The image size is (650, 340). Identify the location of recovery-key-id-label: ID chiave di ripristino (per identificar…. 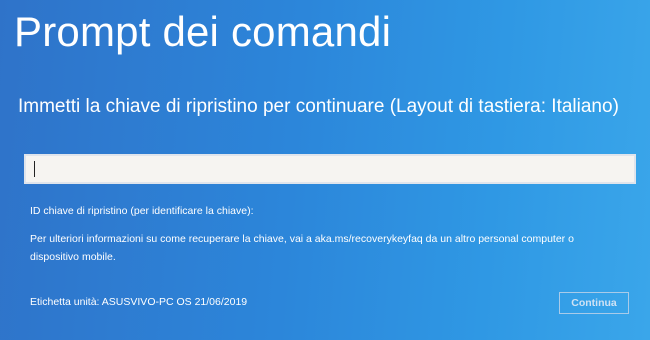
(142, 211).